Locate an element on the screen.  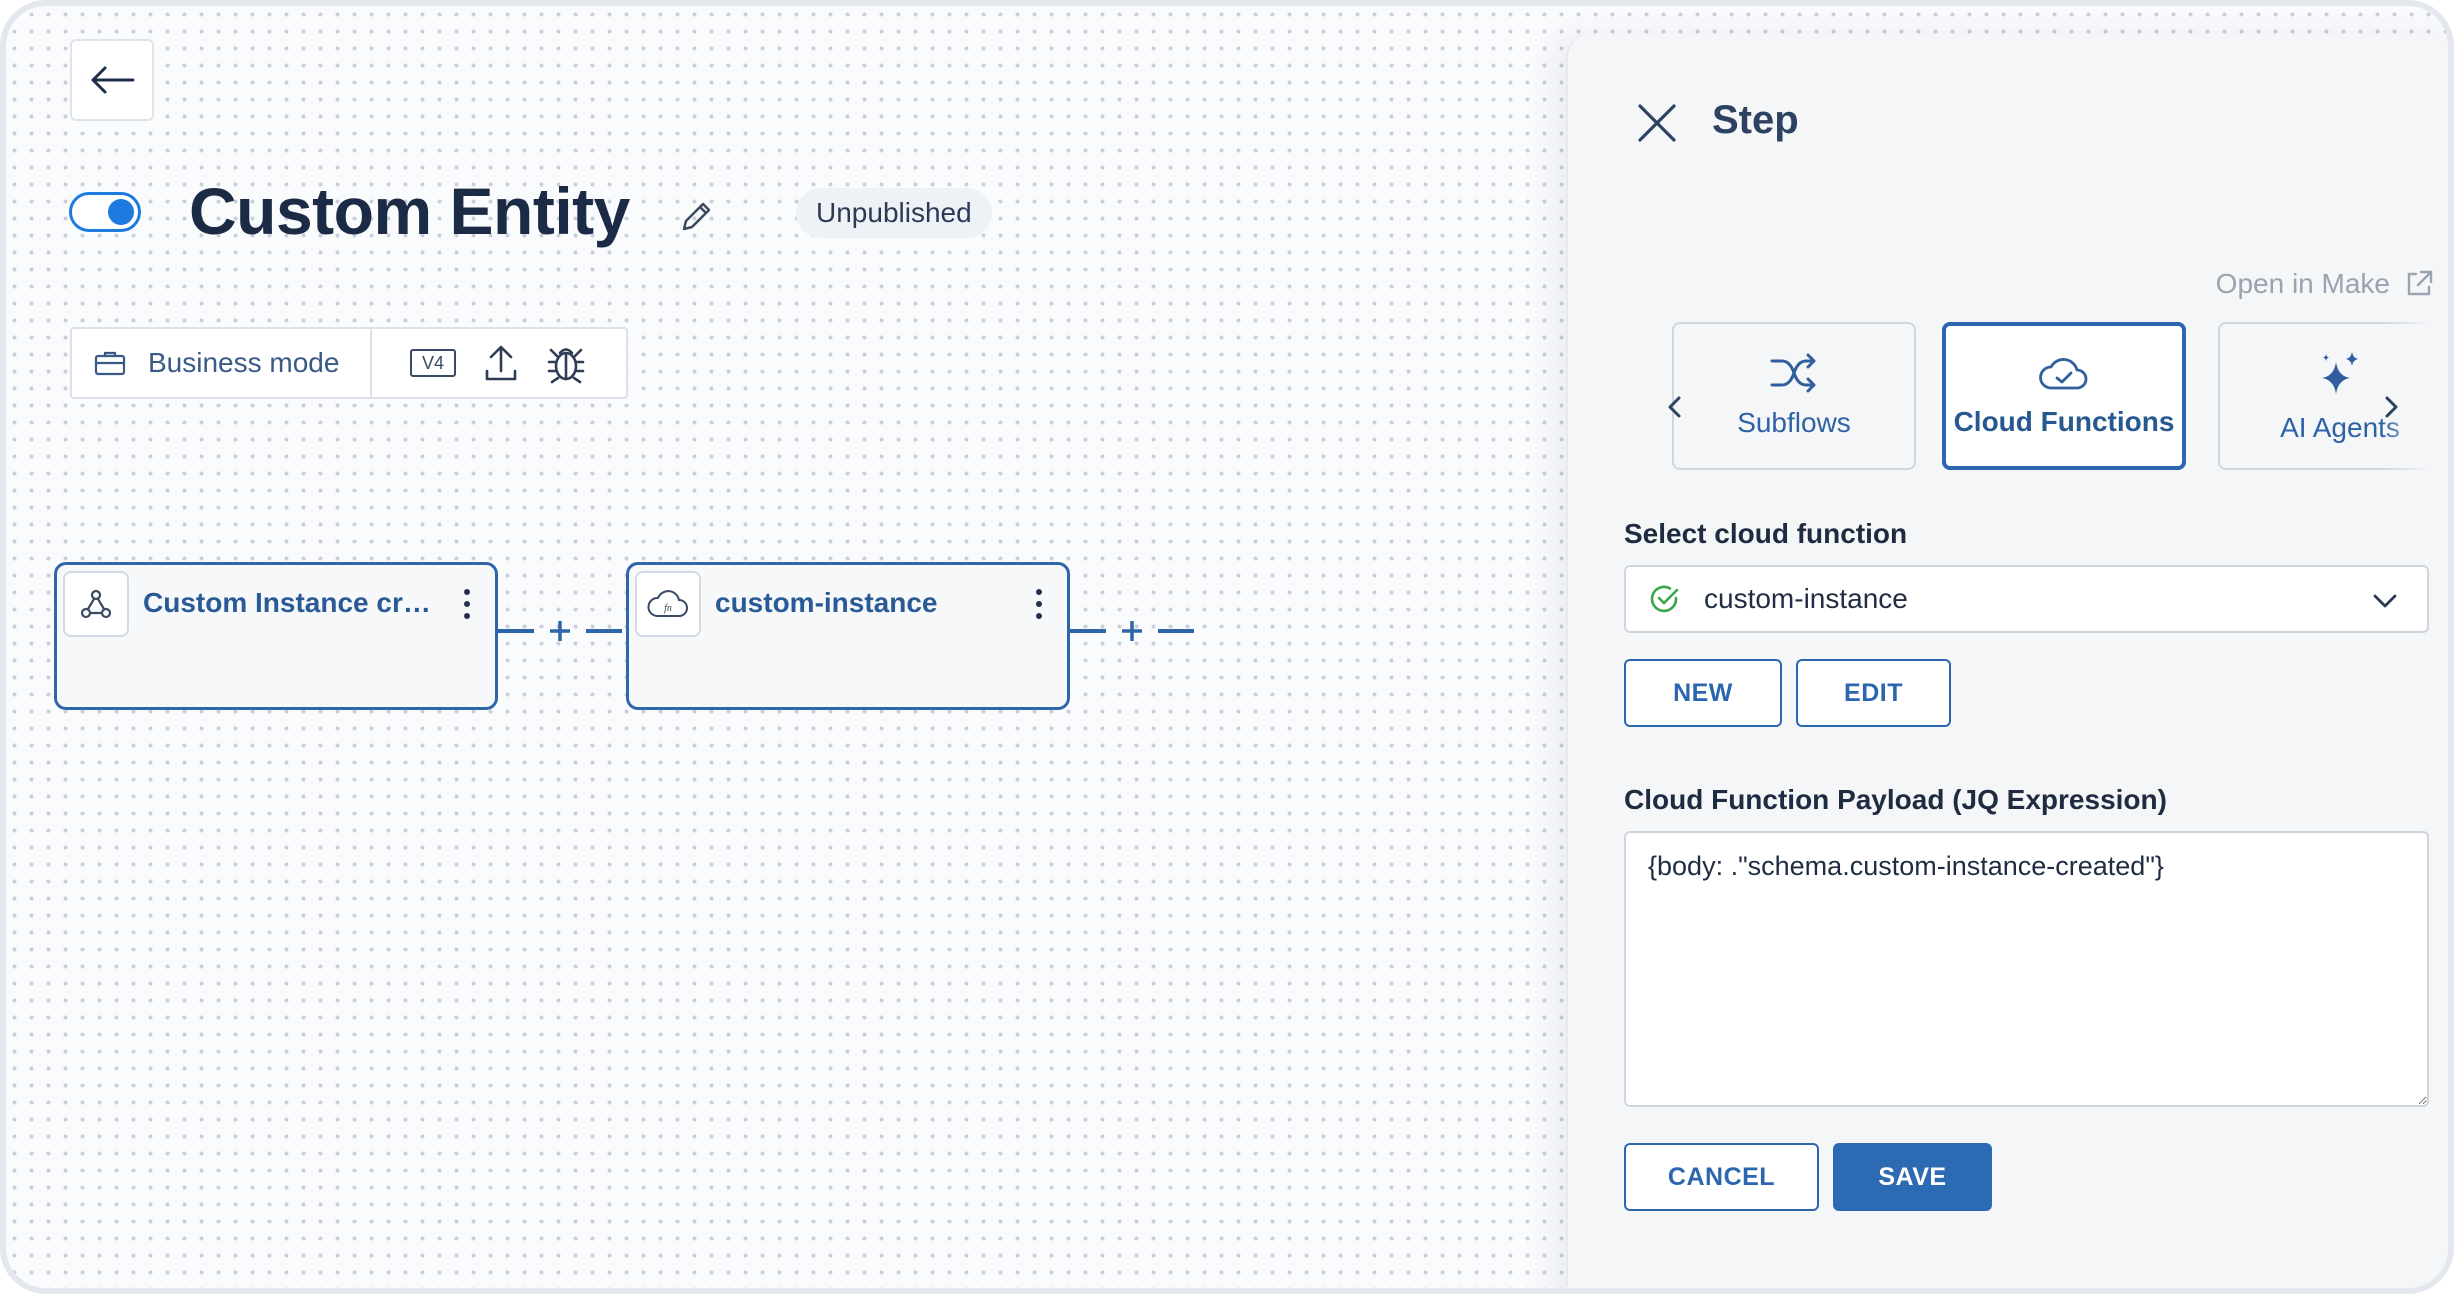
payload-label: Cloud Function Payload (JQ Expression) is located at coordinates (1895, 799).